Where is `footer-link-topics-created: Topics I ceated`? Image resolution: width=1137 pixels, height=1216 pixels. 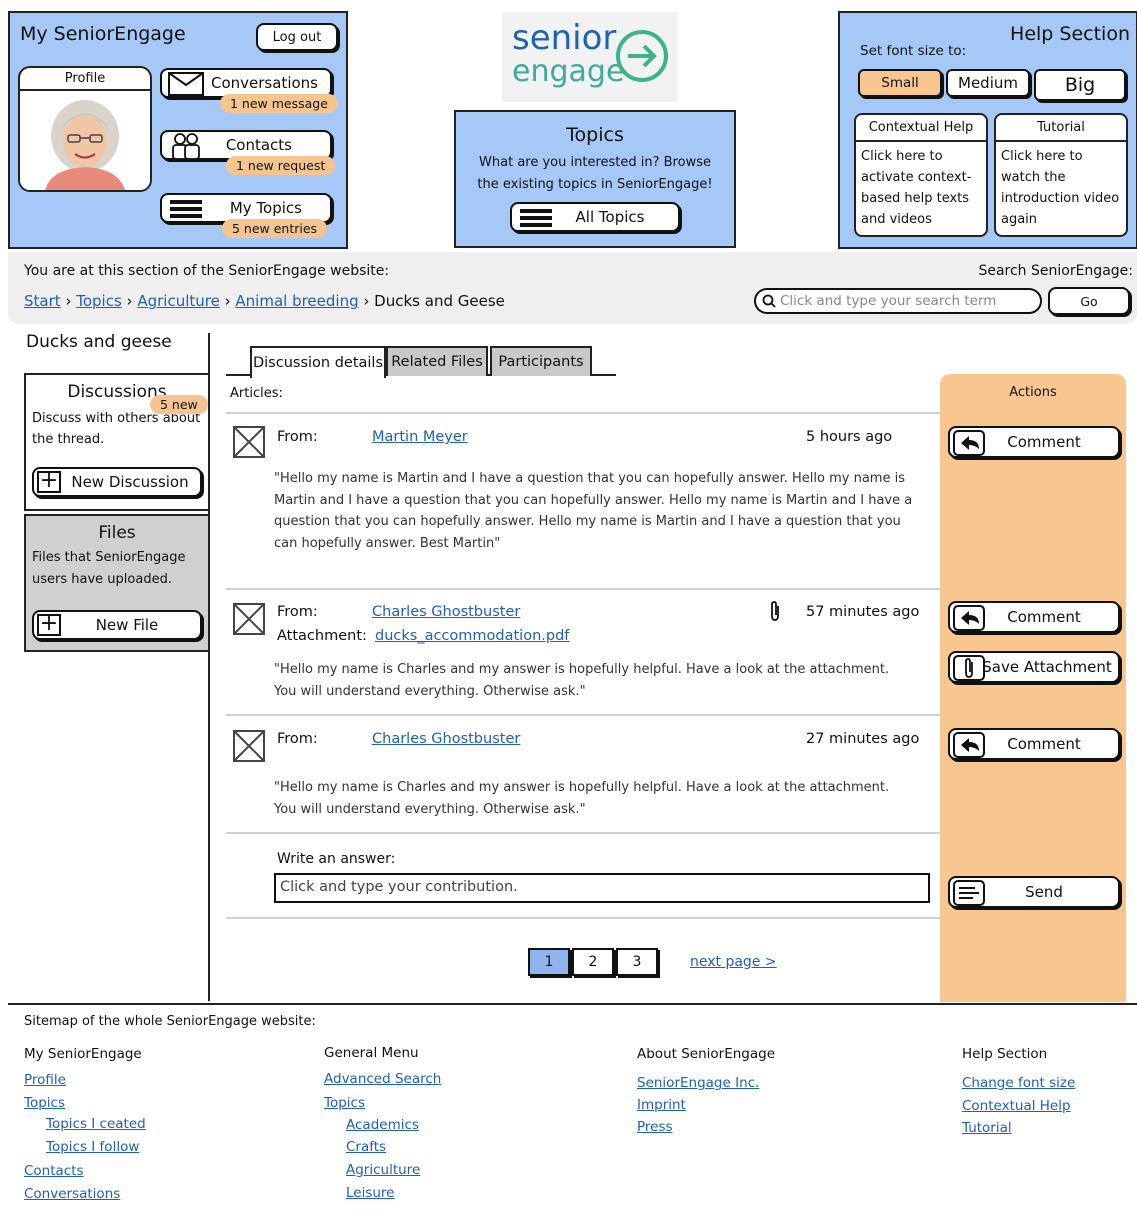 footer-link-topics-created: Topics I ceated is located at coordinates (96, 1124).